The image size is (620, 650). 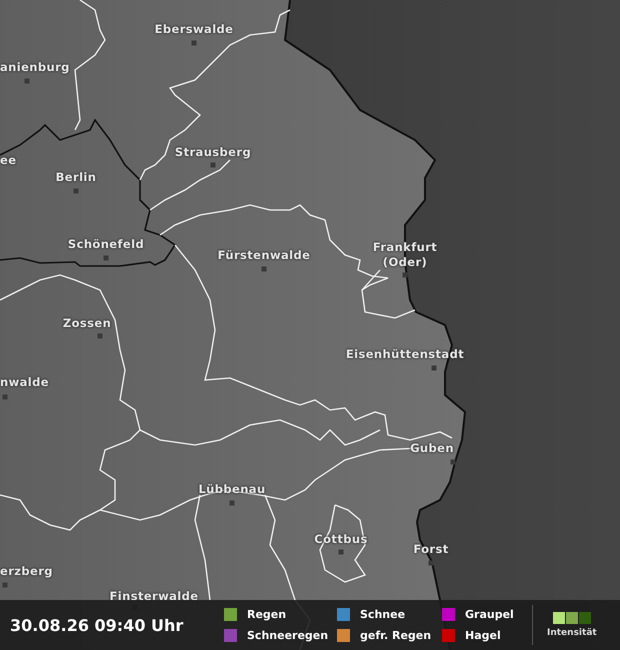 What do you see at coordinates (287, 635) in the screenshot?
I see `legend-label: Schneeregen` at bounding box center [287, 635].